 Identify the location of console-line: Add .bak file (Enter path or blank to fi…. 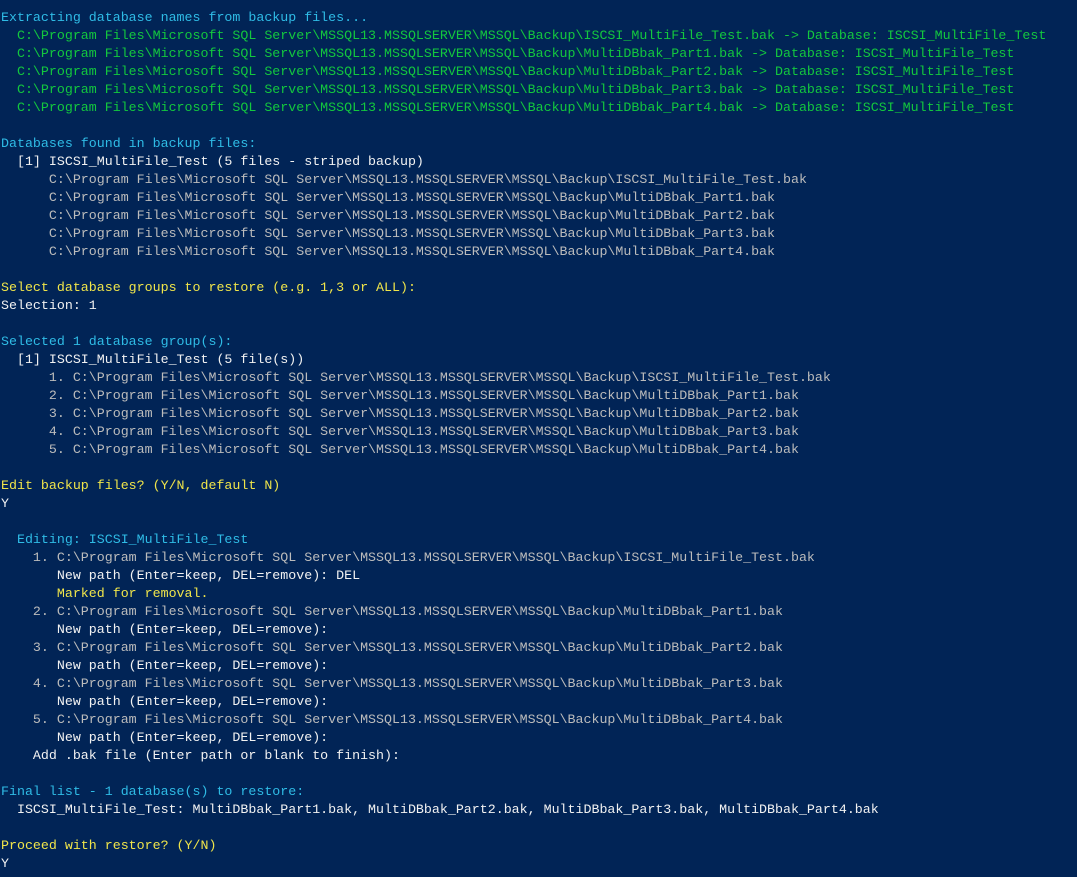
(200, 755).